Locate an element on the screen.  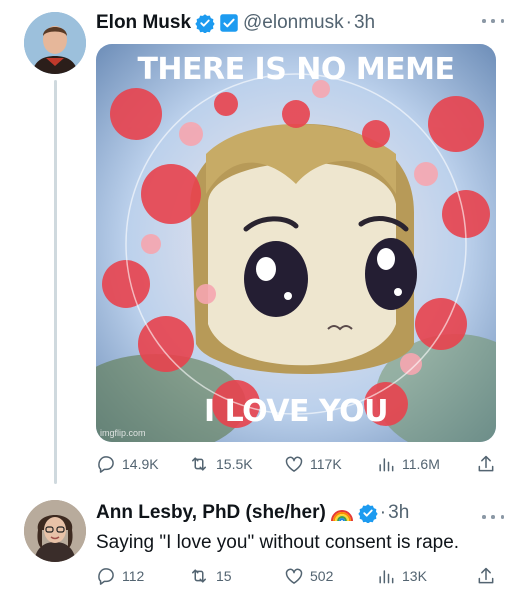
tweet-header: Elon Musk @elonmusk · 3h is located at coordinates (235, 23).